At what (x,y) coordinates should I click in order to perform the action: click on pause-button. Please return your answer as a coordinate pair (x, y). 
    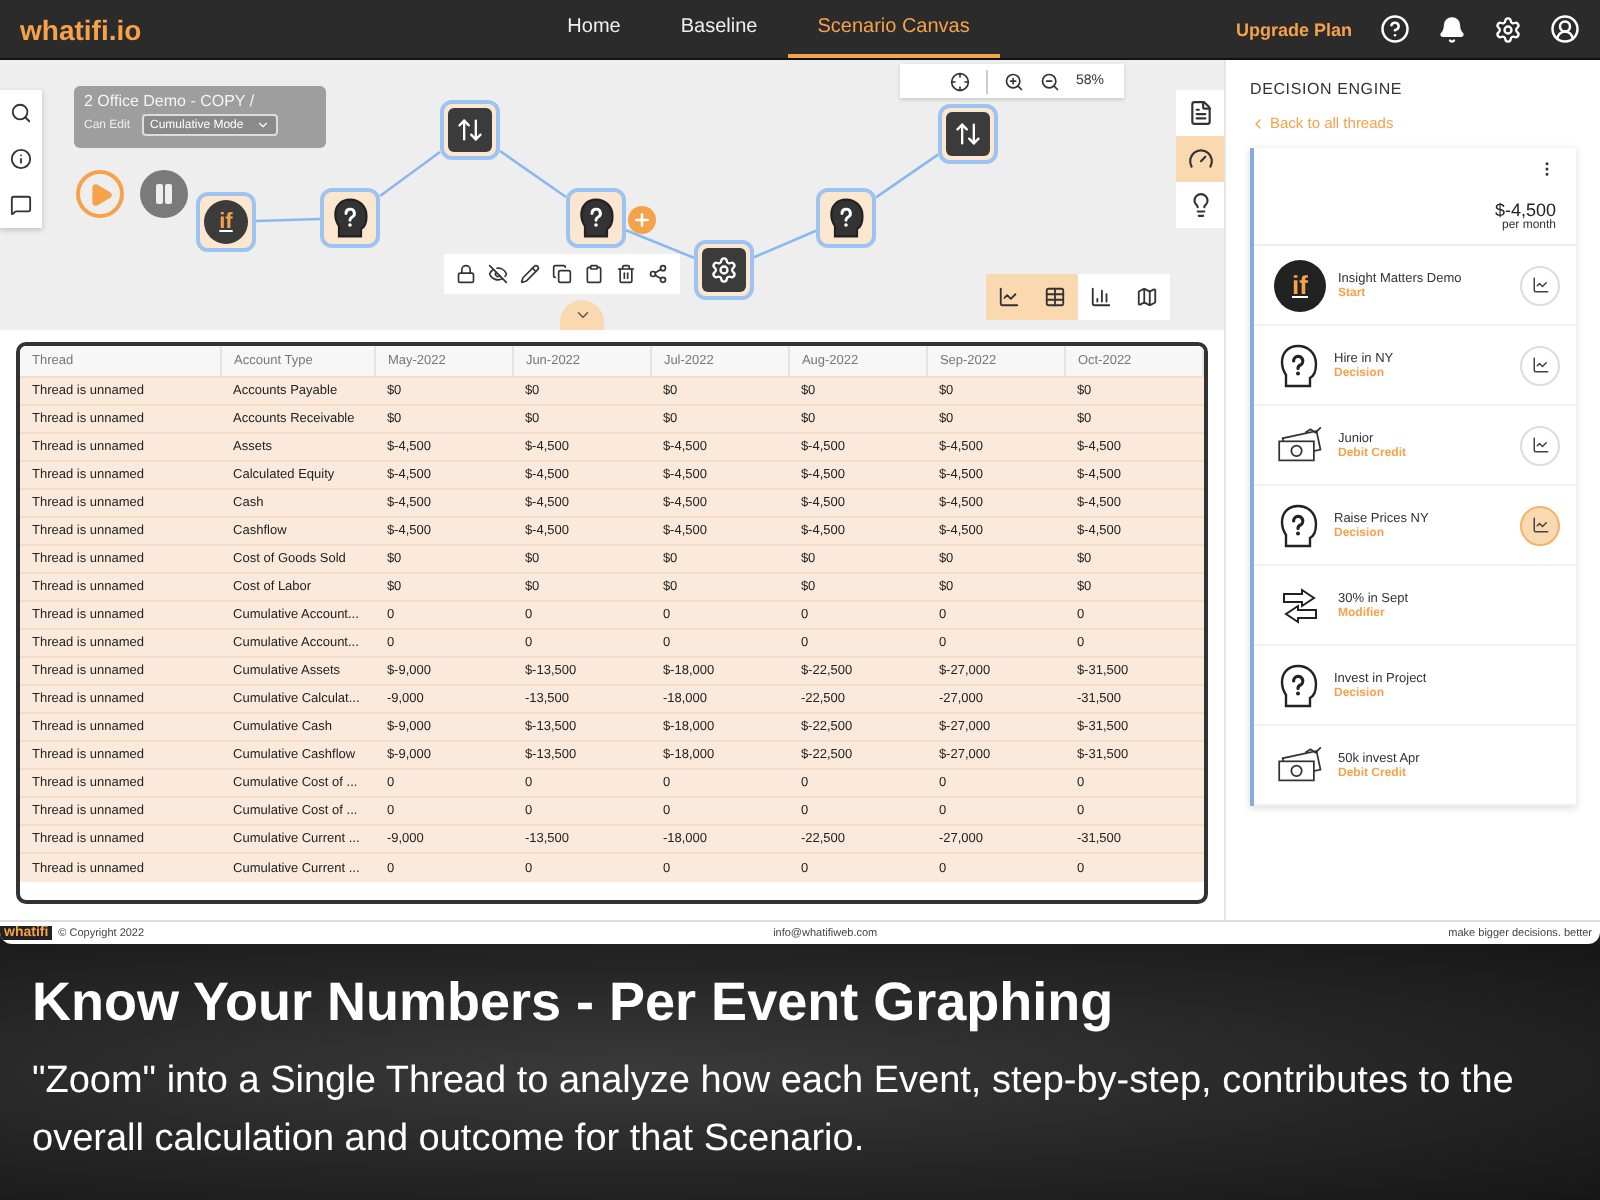
    Looking at the image, I should click on (164, 194).